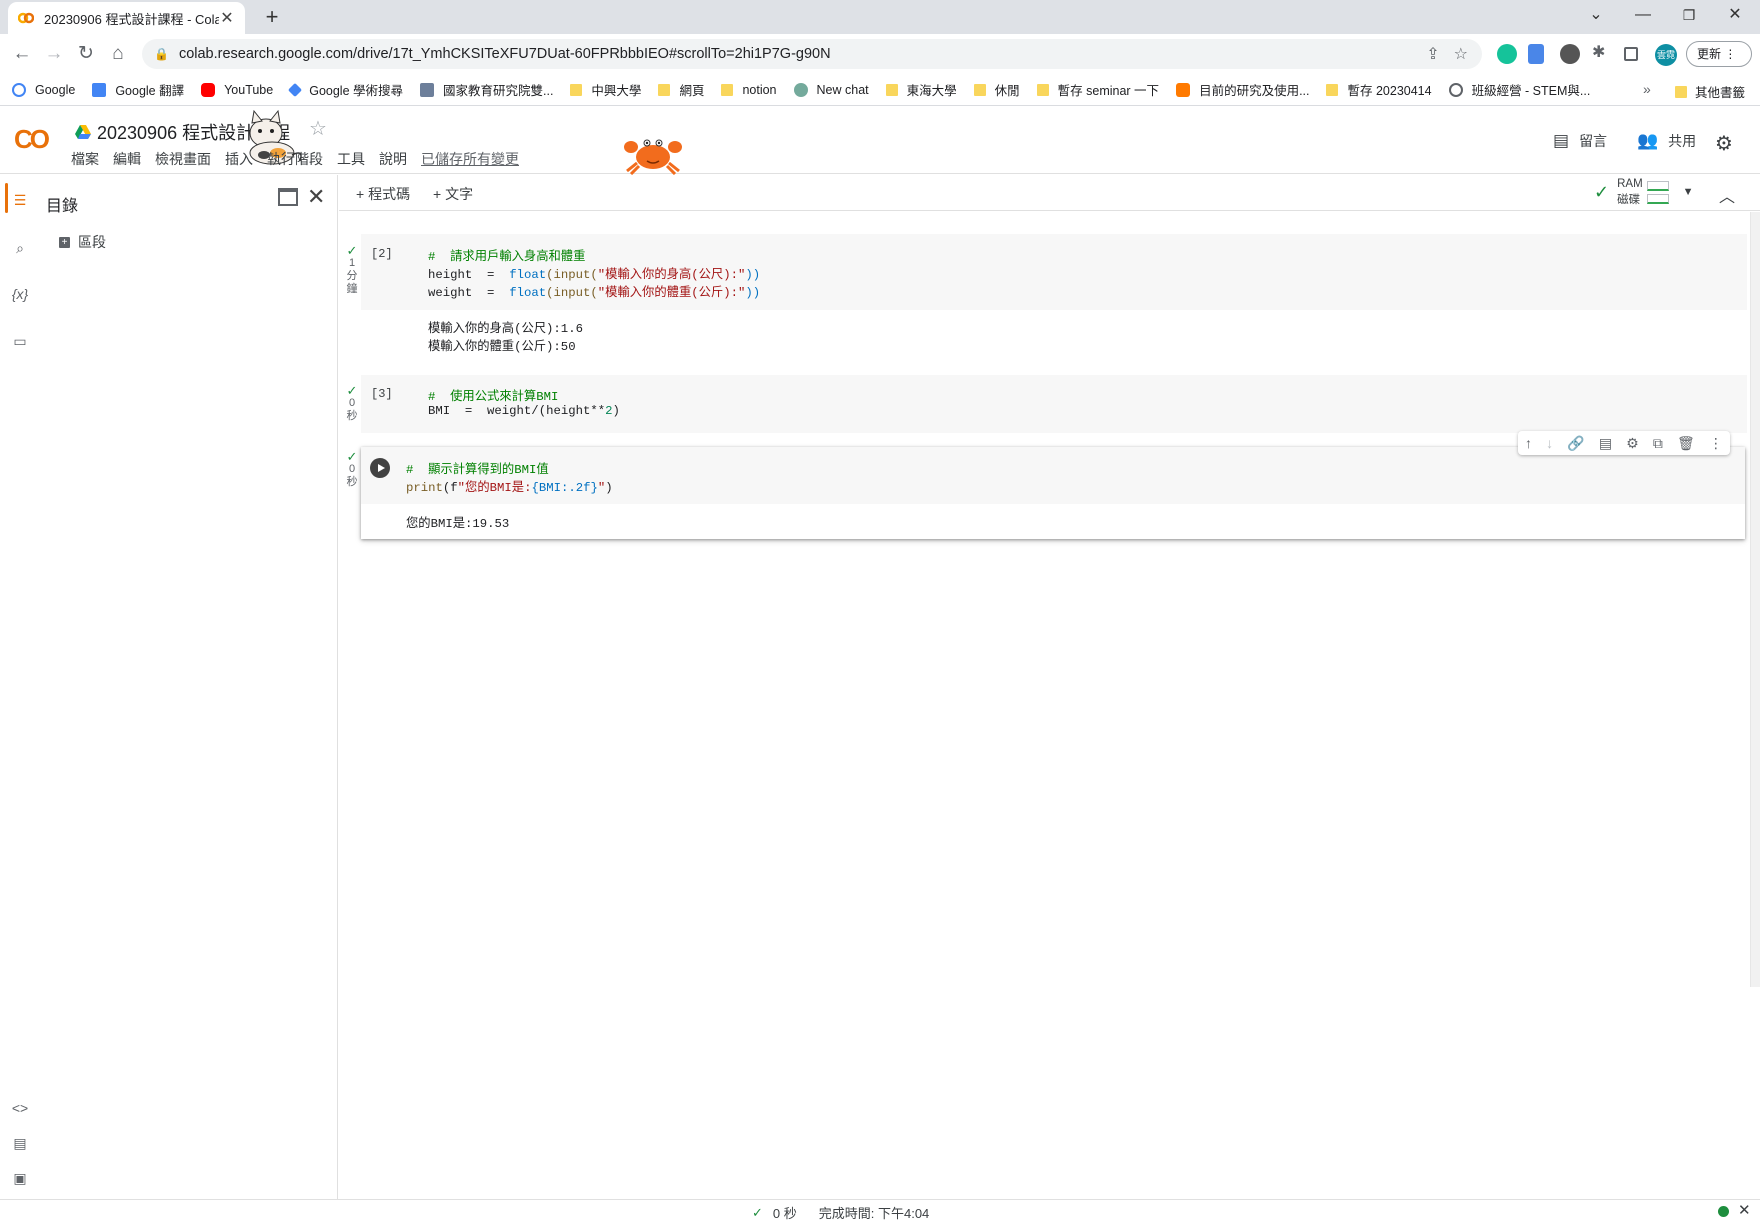 This screenshot has width=1760, height=1222. I want to click on menu-runtime: 執行階段, so click(295, 159).